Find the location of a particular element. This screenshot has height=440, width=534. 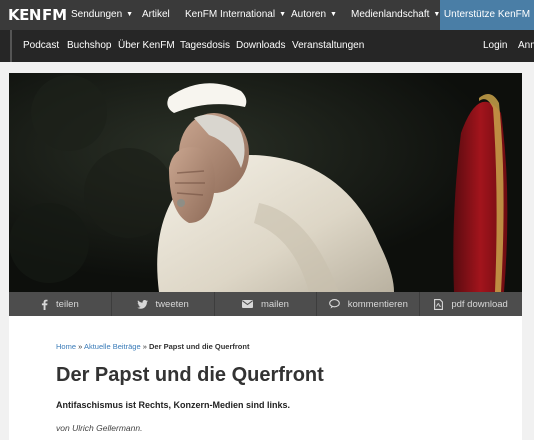

logo-text-ken: KEN is located at coordinates (24, 15).